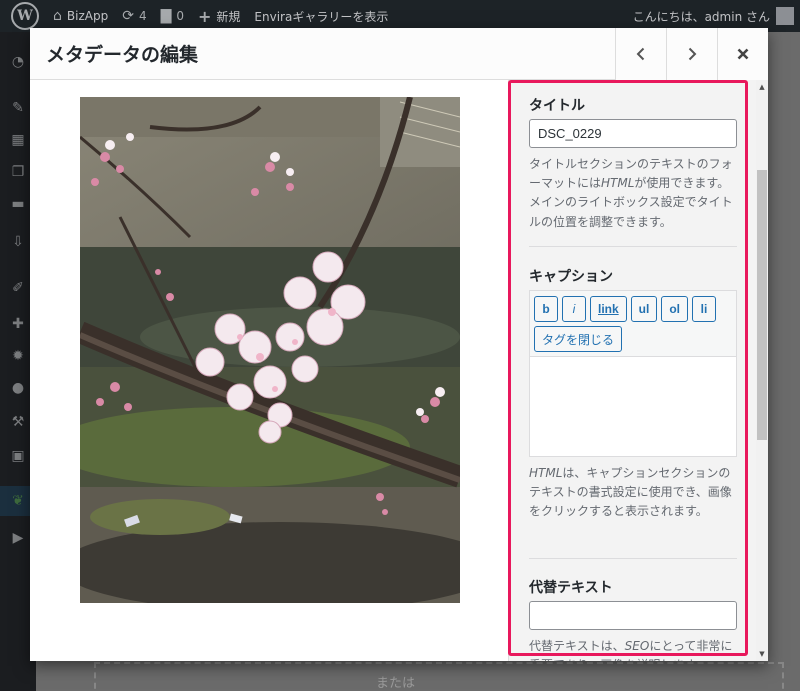 The image size is (800, 691). I want to click on comments-count: 0, so click(180, 16).